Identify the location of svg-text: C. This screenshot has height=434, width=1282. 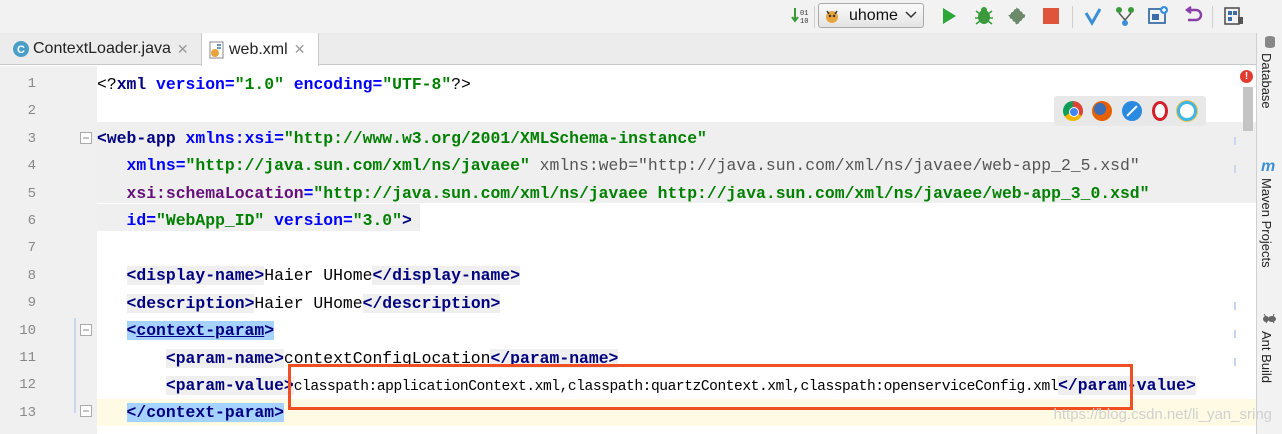
(21, 50).